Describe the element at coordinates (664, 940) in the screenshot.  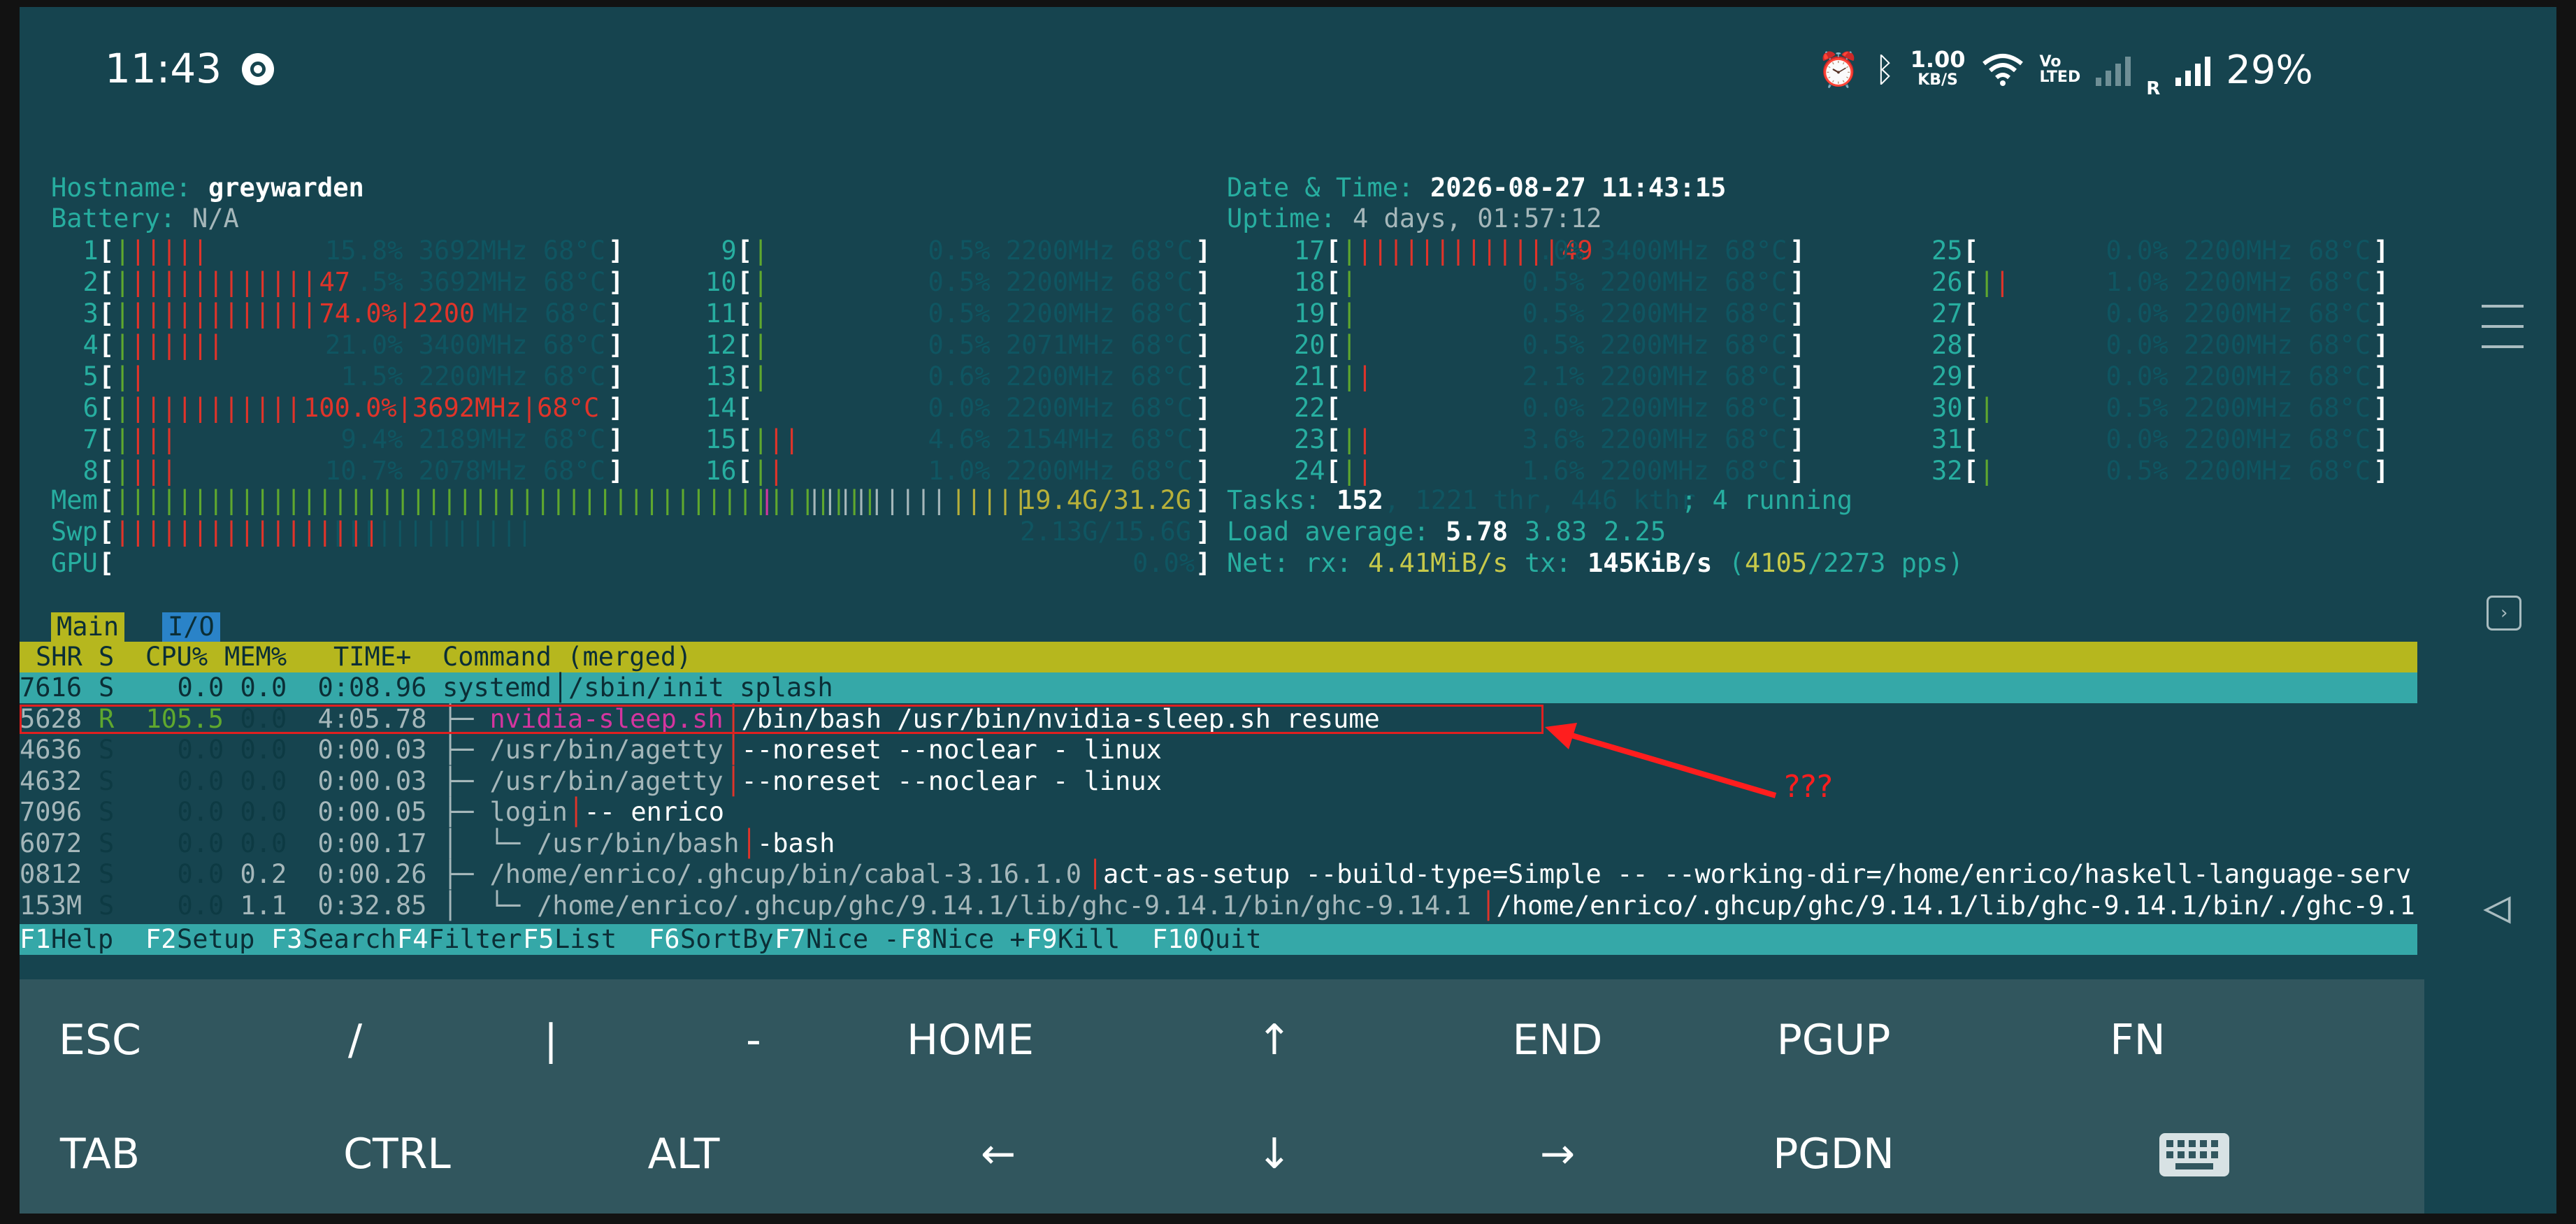
I see `fkey-f6: F6` at that location.